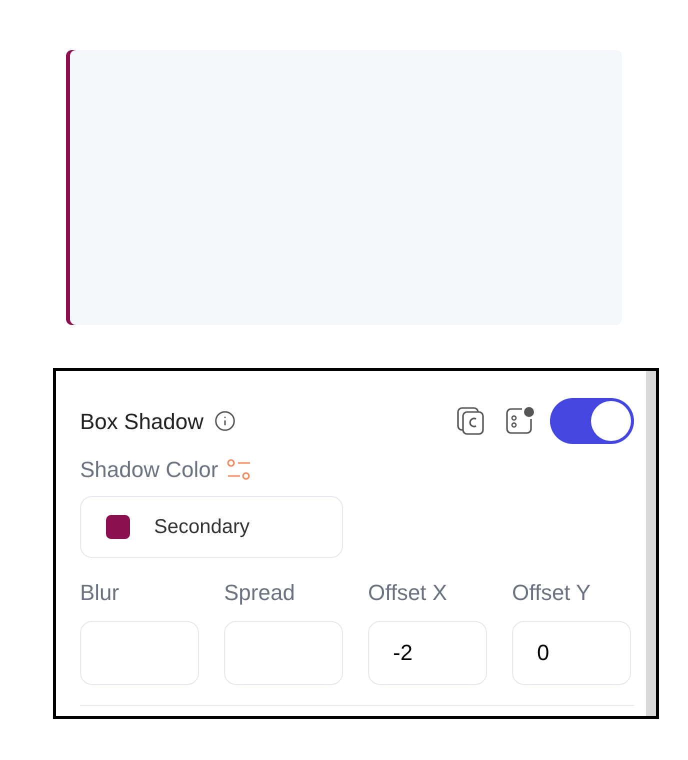 Image resolution: width=688 pixels, height=760 pixels. I want to click on toggle-switch, so click(592, 421).